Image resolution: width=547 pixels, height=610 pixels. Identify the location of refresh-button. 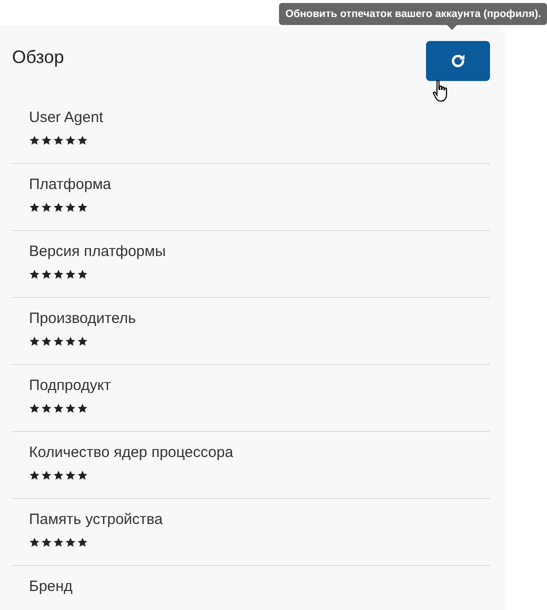
(458, 61).